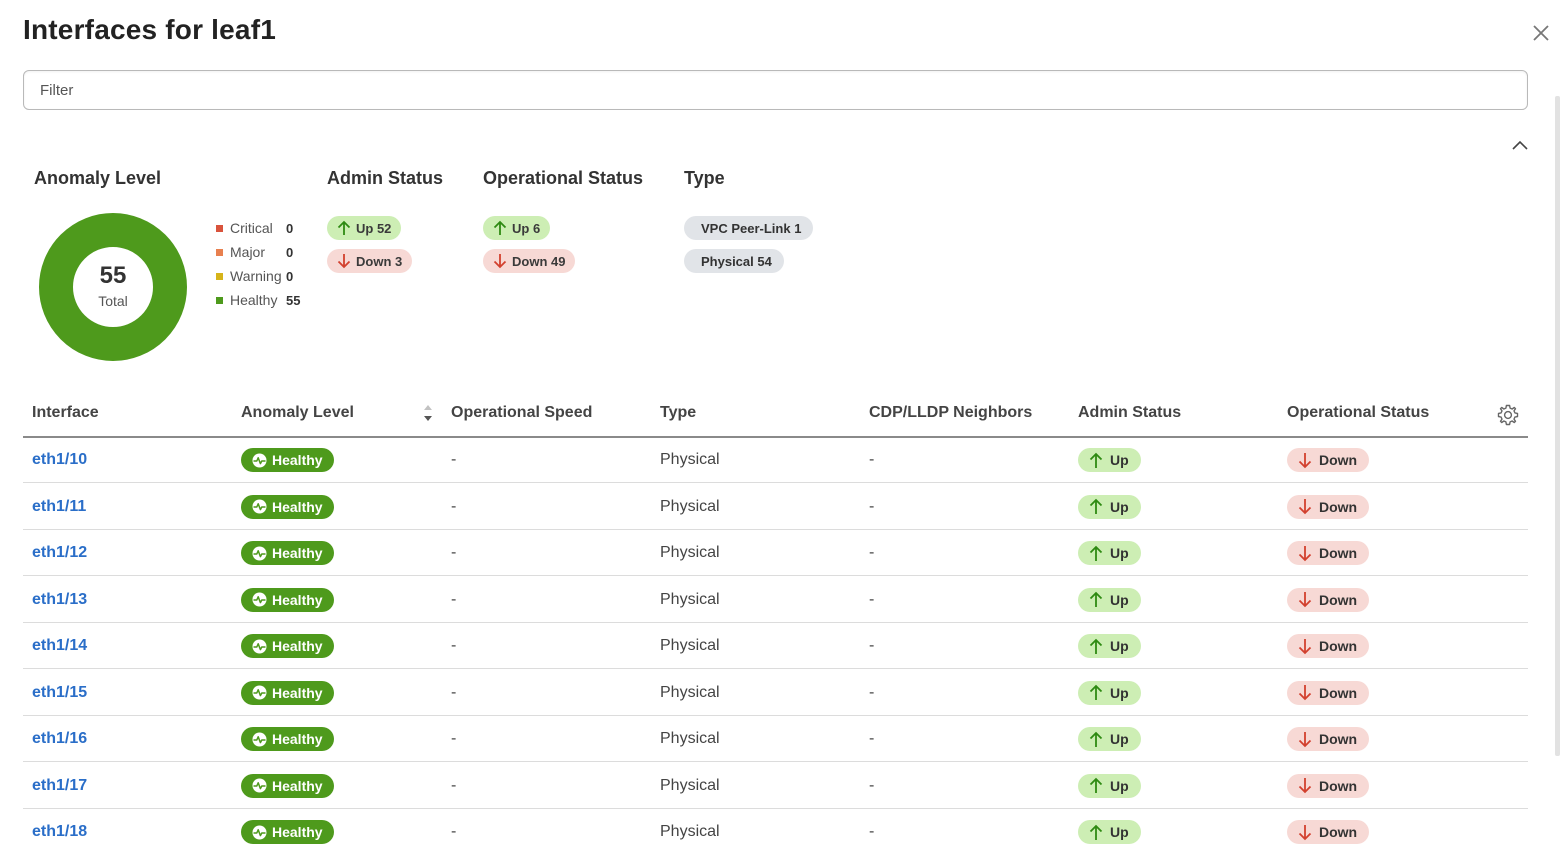 The width and height of the screenshot is (1560, 853). What do you see at coordinates (526, 228) in the screenshot?
I see `oper-up-label: Up 6` at bounding box center [526, 228].